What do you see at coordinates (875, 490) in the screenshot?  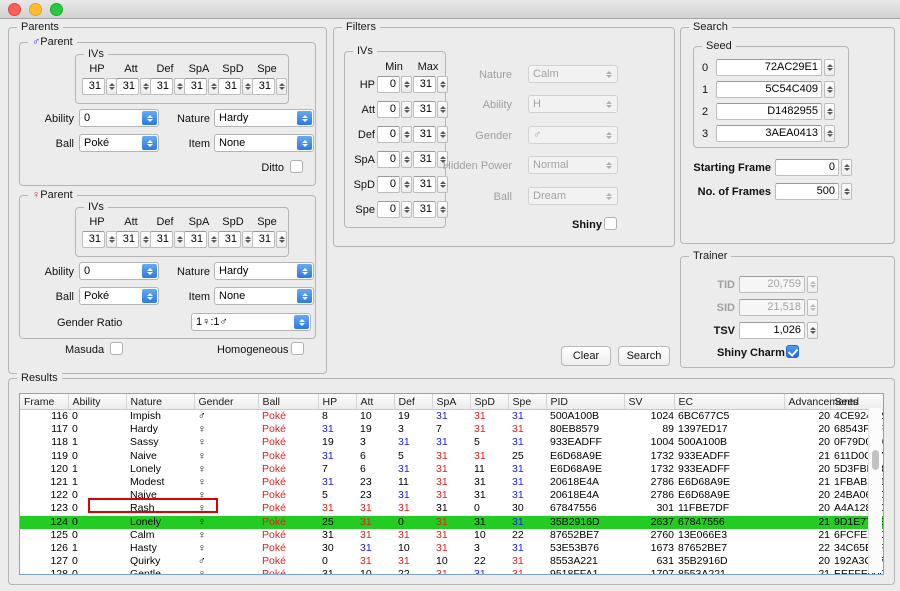 I see `results-vertical-scrollbar` at bounding box center [875, 490].